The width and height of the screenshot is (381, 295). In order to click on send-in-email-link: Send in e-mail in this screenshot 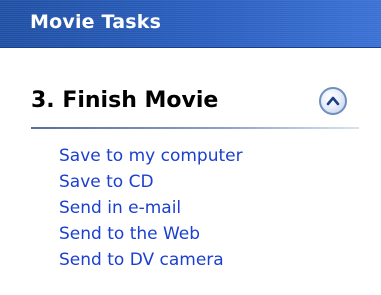, I will do `click(120, 208)`.